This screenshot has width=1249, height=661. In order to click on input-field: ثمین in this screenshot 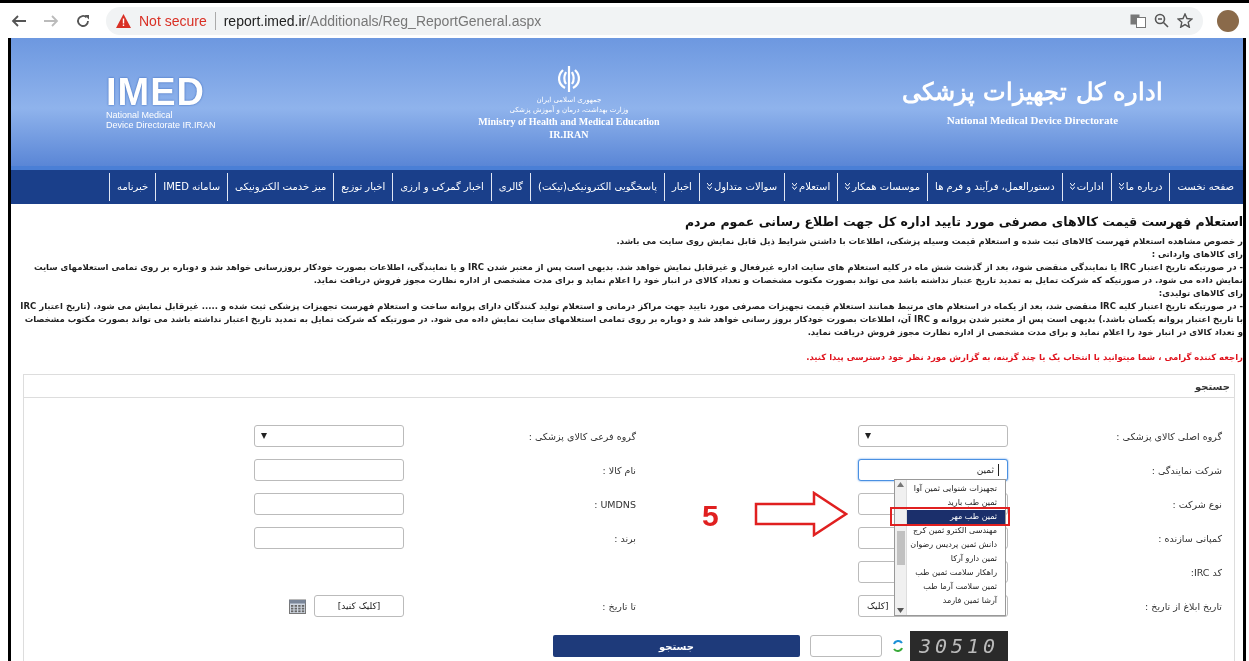, I will do `click(933, 470)`.